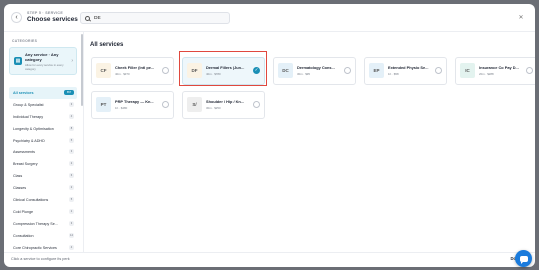 The width and height of the screenshot is (539, 270). What do you see at coordinates (155, 18) in the screenshot?
I see `search-input: DE` at bounding box center [155, 18].